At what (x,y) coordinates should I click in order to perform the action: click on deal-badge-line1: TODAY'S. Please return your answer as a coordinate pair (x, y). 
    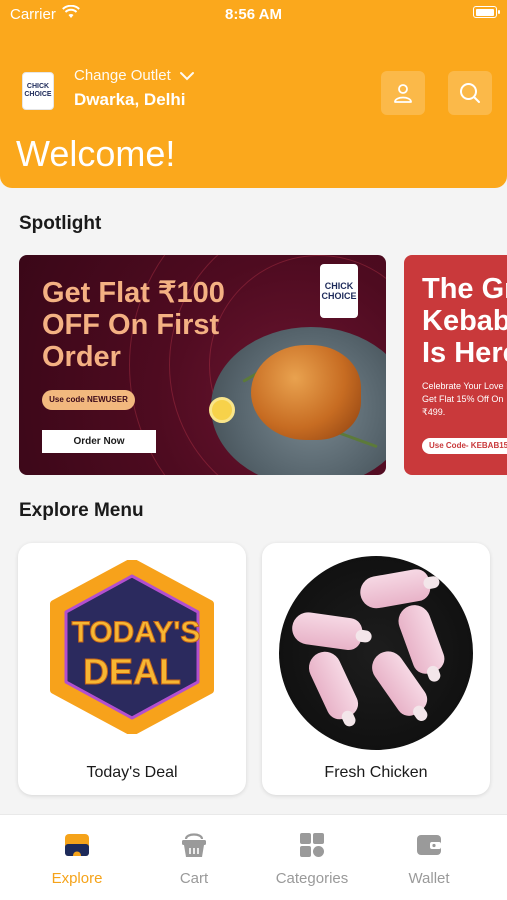
    Looking at the image, I should click on (136, 632).